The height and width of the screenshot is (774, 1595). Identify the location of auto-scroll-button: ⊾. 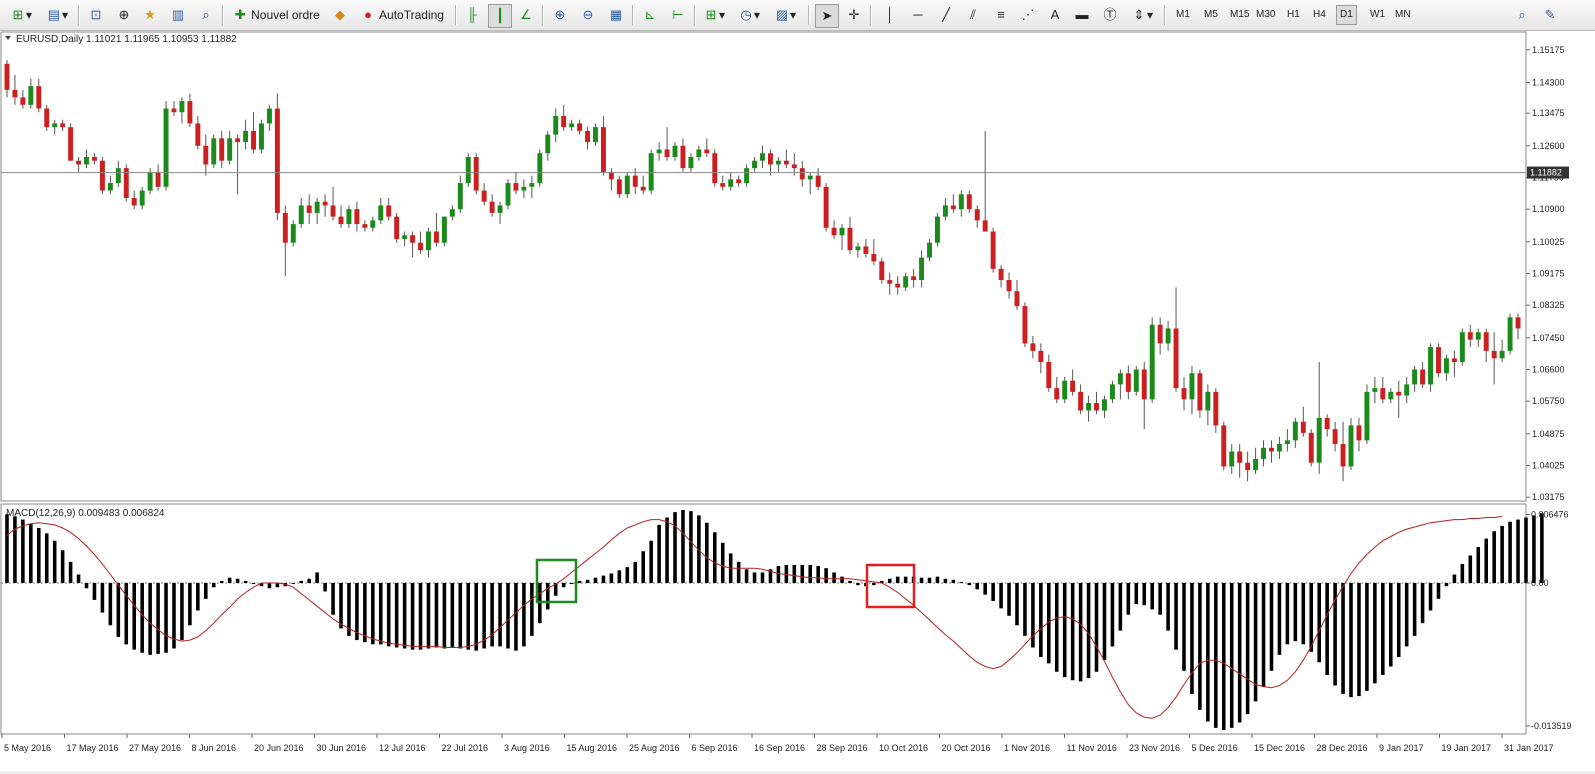
(650, 15).